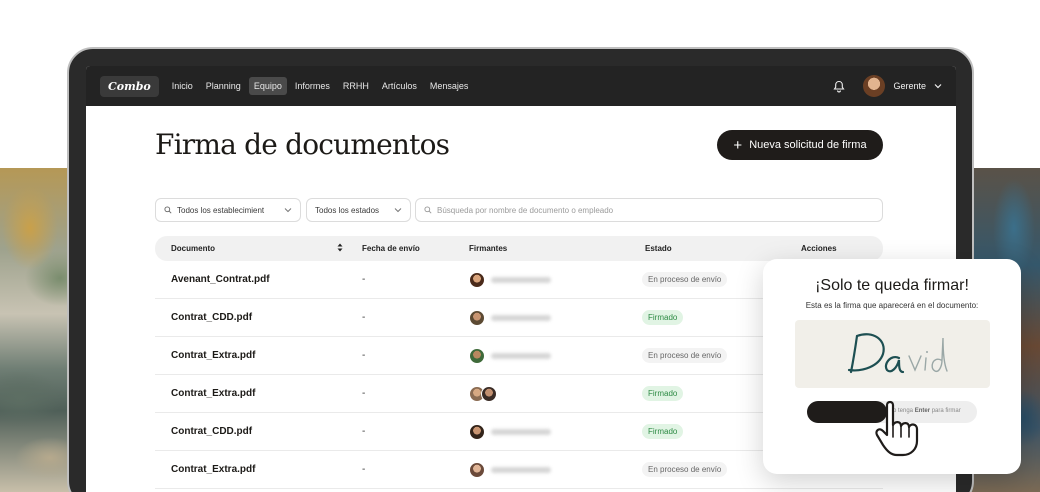 The width and height of the screenshot is (1040, 492). What do you see at coordinates (193, 248) in the screenshot?
I see `column-header-document: Documento` at bounding box center [193, 248].